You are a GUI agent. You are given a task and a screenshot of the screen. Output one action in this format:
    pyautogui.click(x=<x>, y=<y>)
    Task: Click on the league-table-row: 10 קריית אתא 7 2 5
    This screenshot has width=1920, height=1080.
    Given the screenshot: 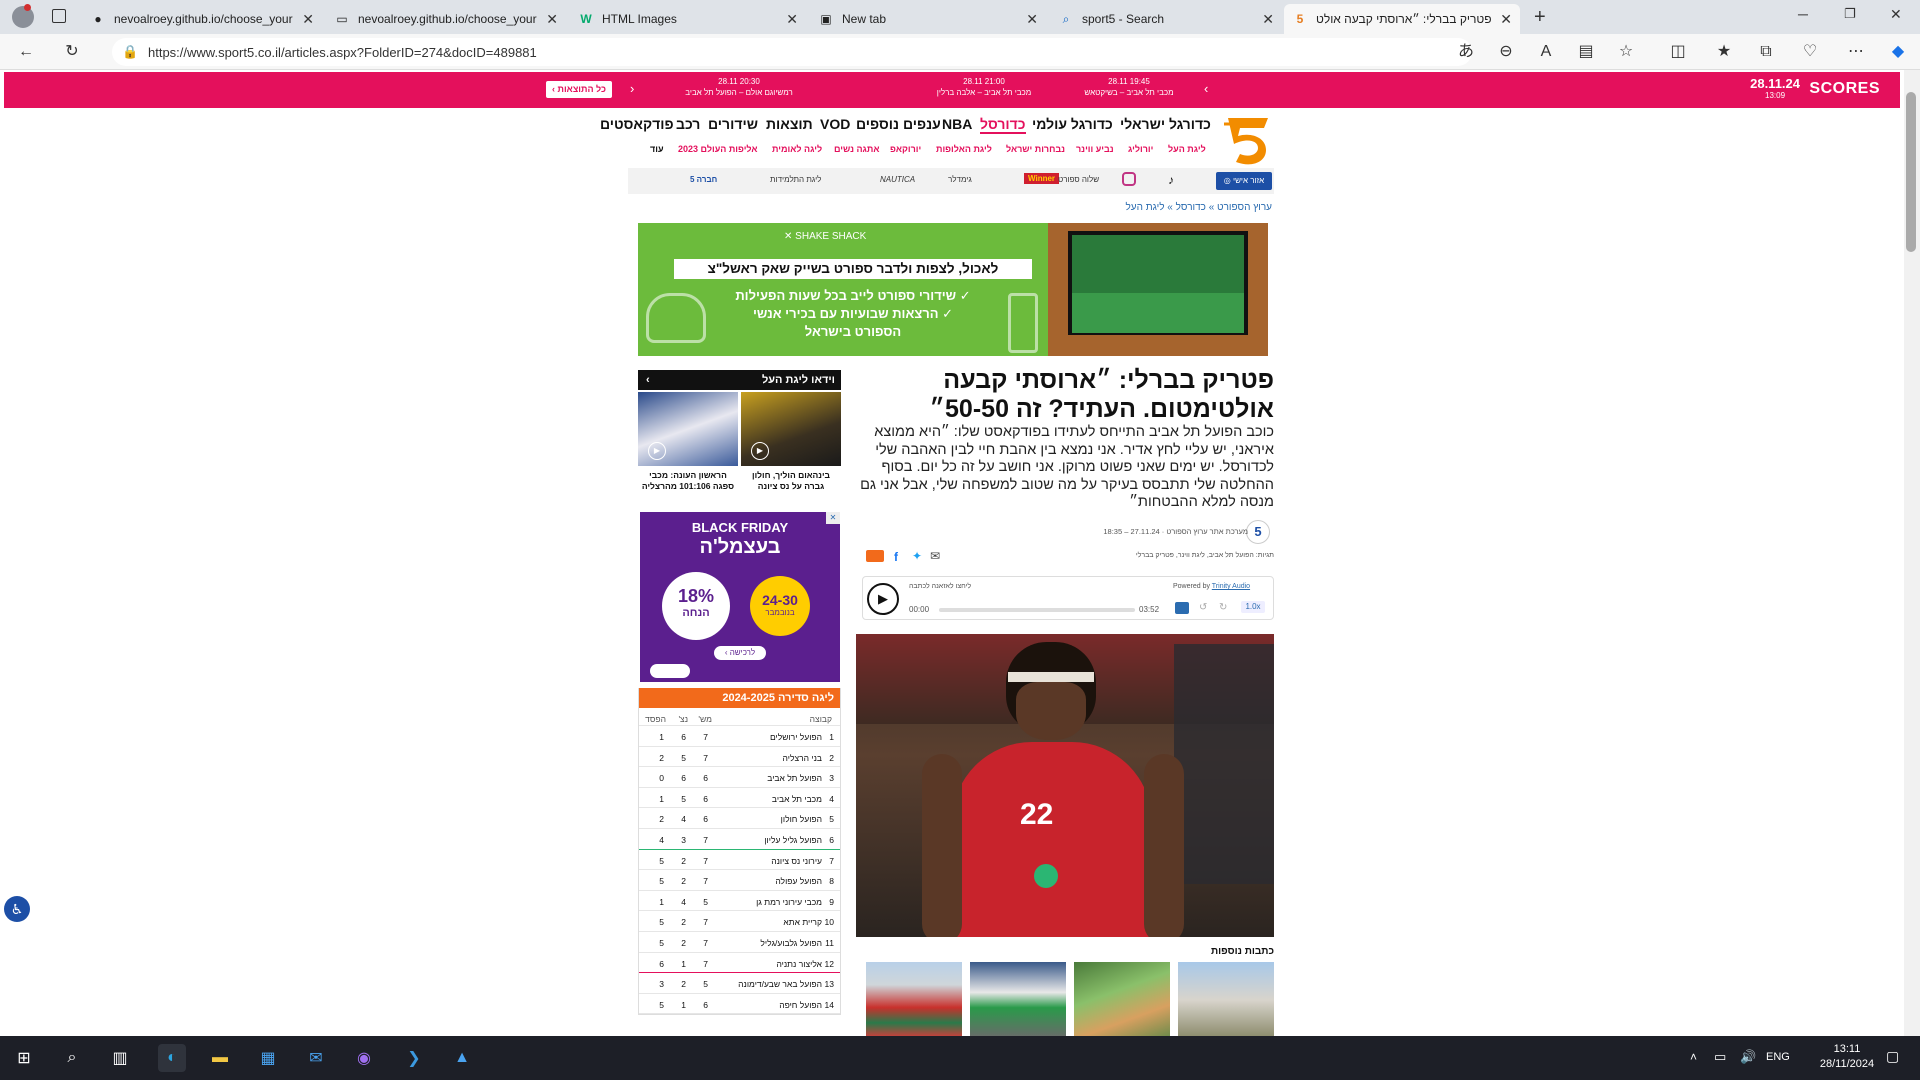 What is the action you would take?
    pyautogui.click(x=739, y=921)
    